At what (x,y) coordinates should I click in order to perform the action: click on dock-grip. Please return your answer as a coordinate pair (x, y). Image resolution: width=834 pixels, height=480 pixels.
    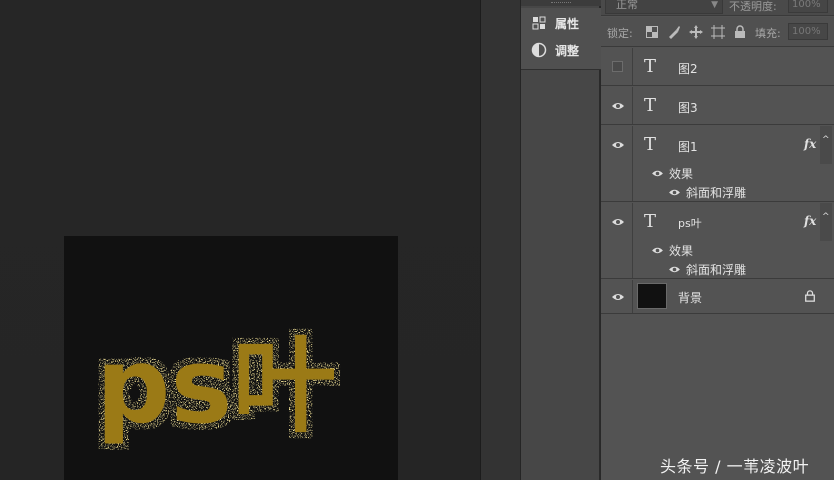
    Looking at the image, I should click on (561, 3).